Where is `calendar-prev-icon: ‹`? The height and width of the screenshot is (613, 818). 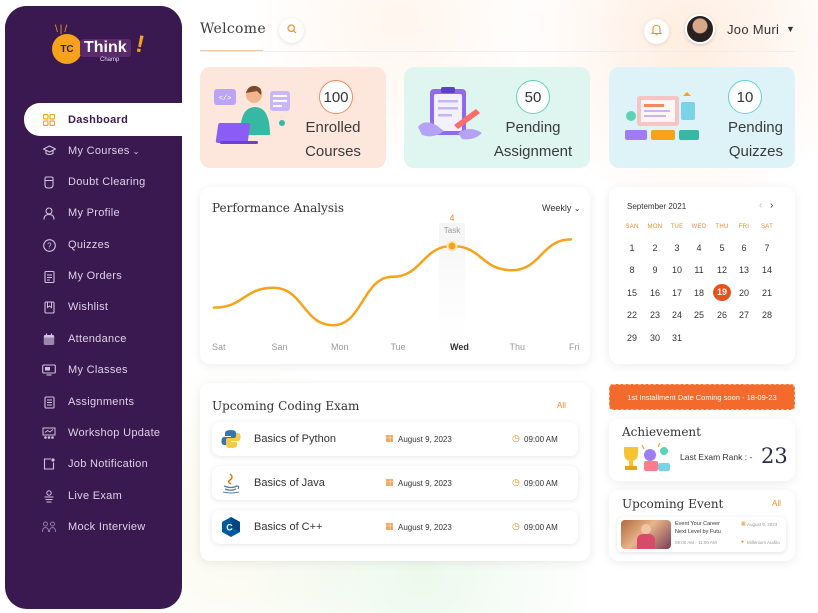 calendar-prev-icon: ‹ is located at coordinates (760, 205).